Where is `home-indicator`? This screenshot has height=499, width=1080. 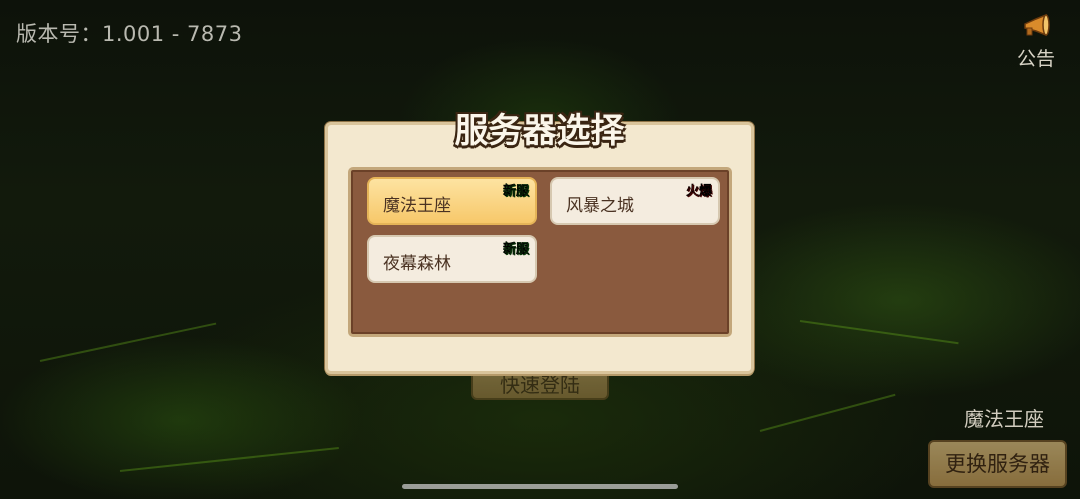 home-indicator is located at coordinates (540, 486).